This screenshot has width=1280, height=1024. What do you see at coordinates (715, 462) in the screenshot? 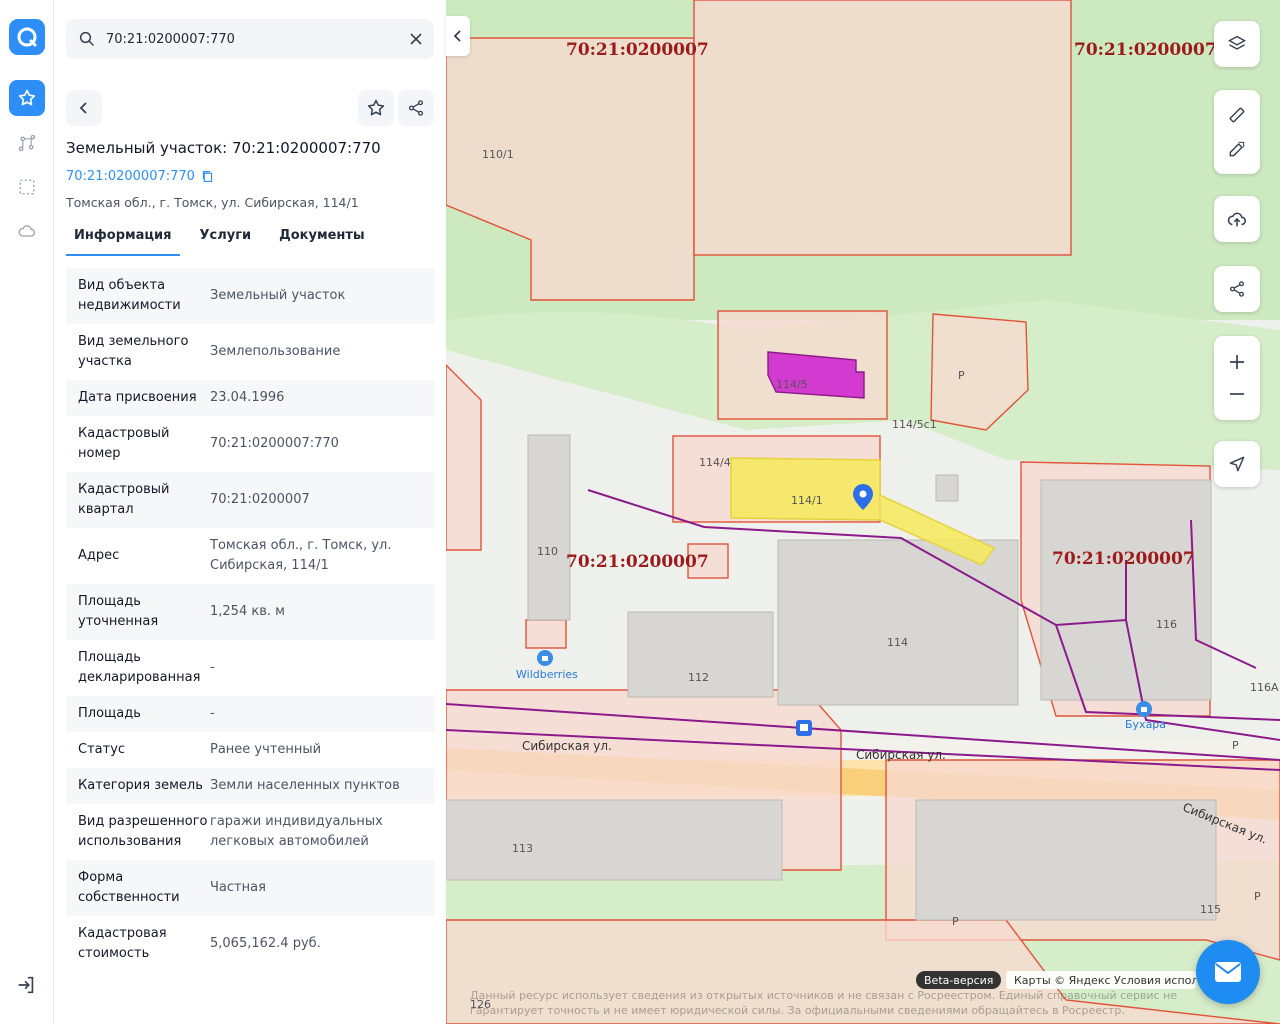
I see `building-label: 114/4` at bounding box center [715, 462].